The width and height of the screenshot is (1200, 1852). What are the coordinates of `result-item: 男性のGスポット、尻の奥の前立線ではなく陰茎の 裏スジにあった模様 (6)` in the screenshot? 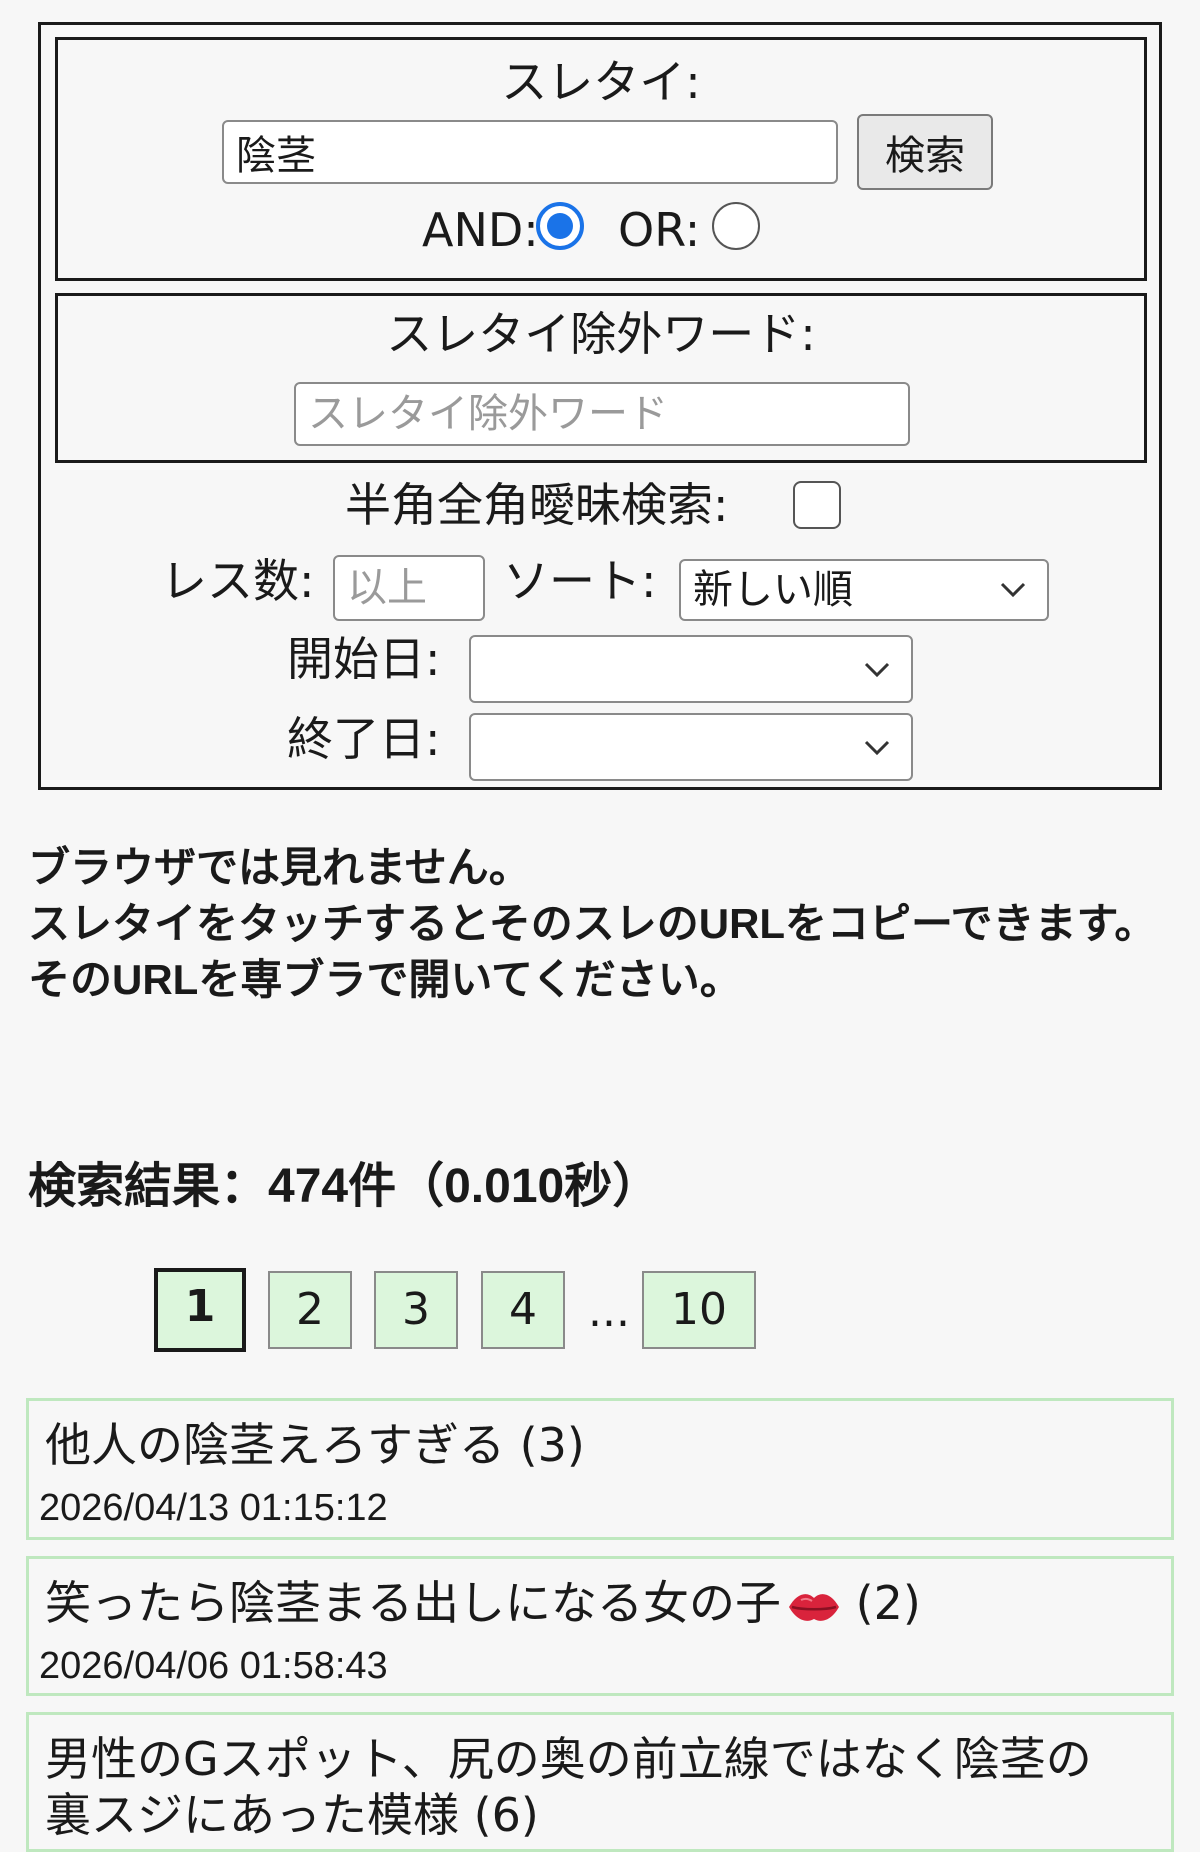 It's located at (600, 1782).